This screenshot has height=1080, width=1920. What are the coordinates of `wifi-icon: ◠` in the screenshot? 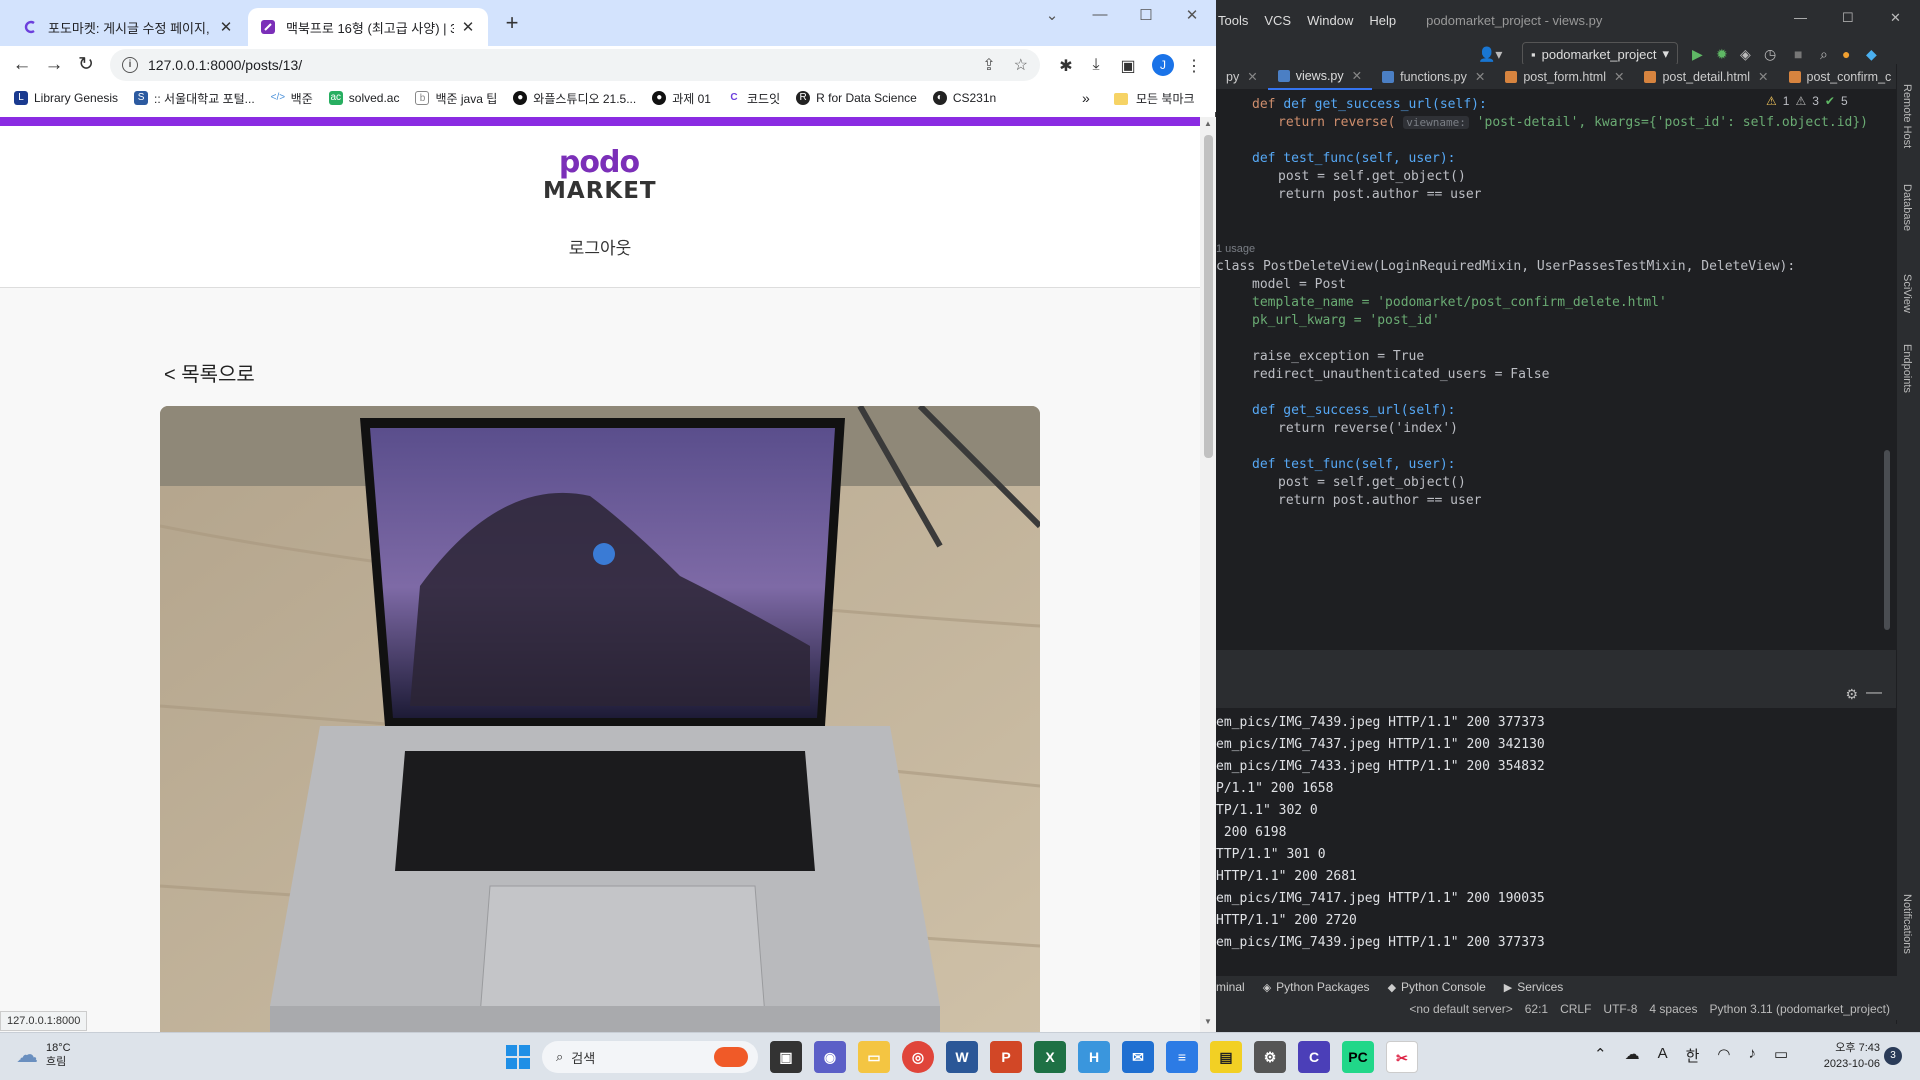 It's located at (1723, 1055).